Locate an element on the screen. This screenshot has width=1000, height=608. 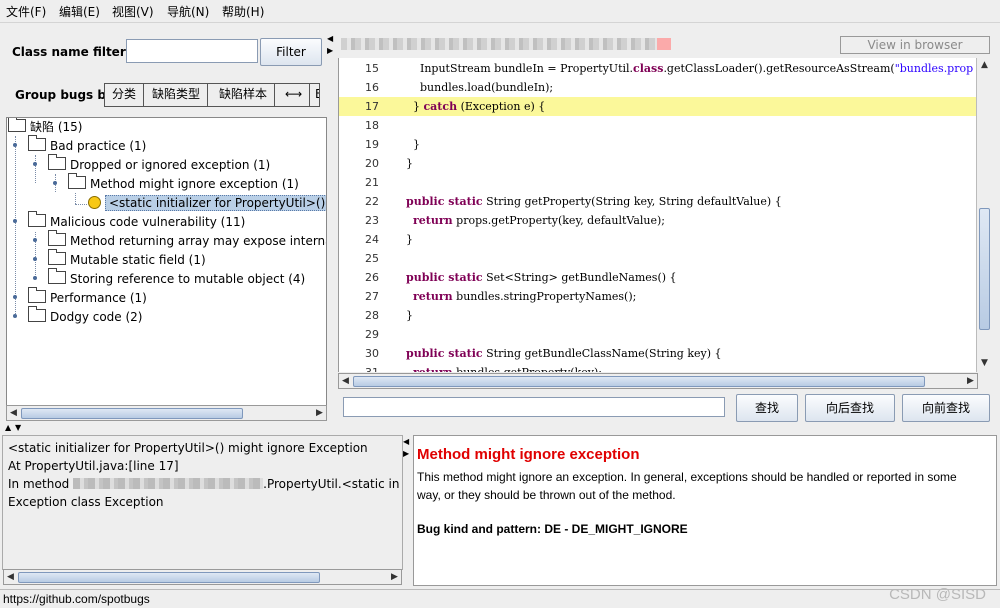
menu-file: 文件(F) is located at coordinates (26, 11).